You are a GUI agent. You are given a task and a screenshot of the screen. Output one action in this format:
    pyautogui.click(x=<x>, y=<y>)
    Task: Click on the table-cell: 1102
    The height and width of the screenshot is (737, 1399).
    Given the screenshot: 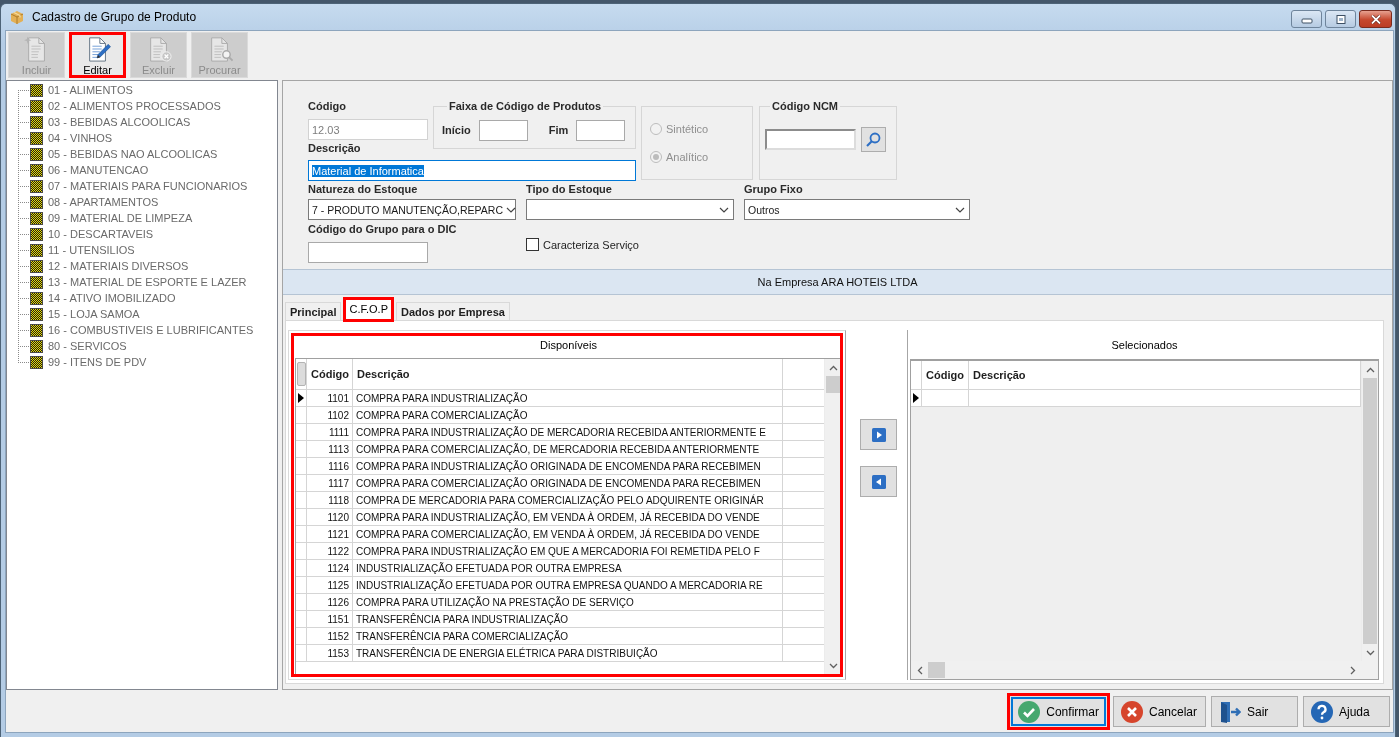 What is the action you would take?
    pyautogui.click(x=330, y=415)
    